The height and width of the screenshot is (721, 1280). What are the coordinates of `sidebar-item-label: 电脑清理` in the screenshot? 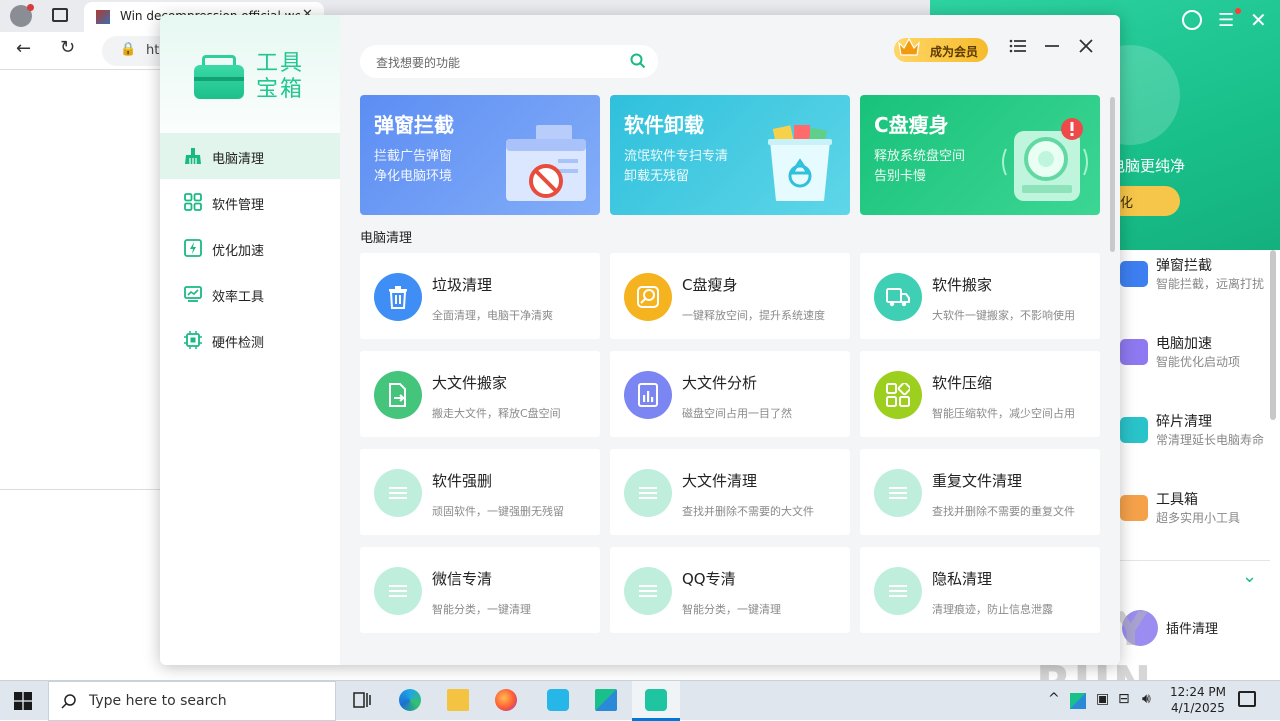 It's located at (238, 159).